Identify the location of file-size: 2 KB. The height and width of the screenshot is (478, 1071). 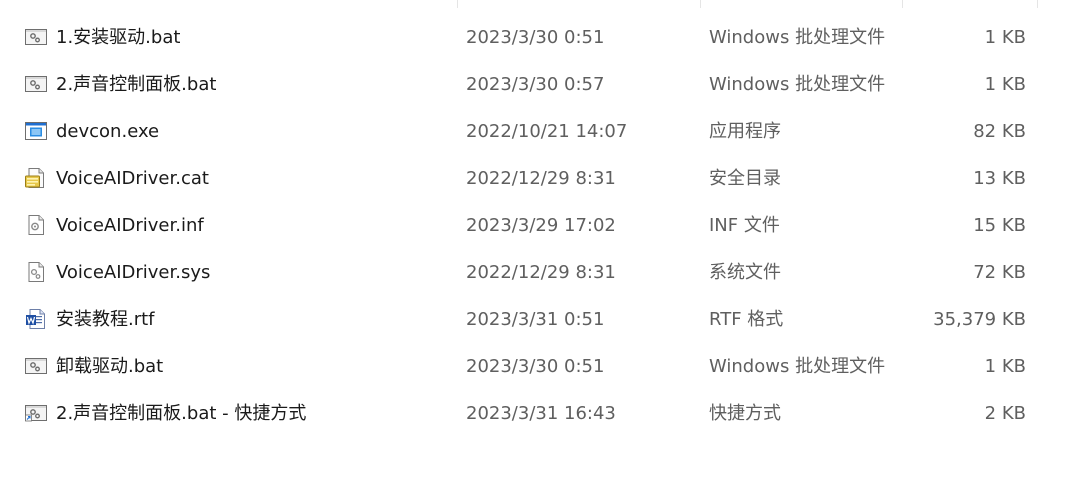
(1005, 413).